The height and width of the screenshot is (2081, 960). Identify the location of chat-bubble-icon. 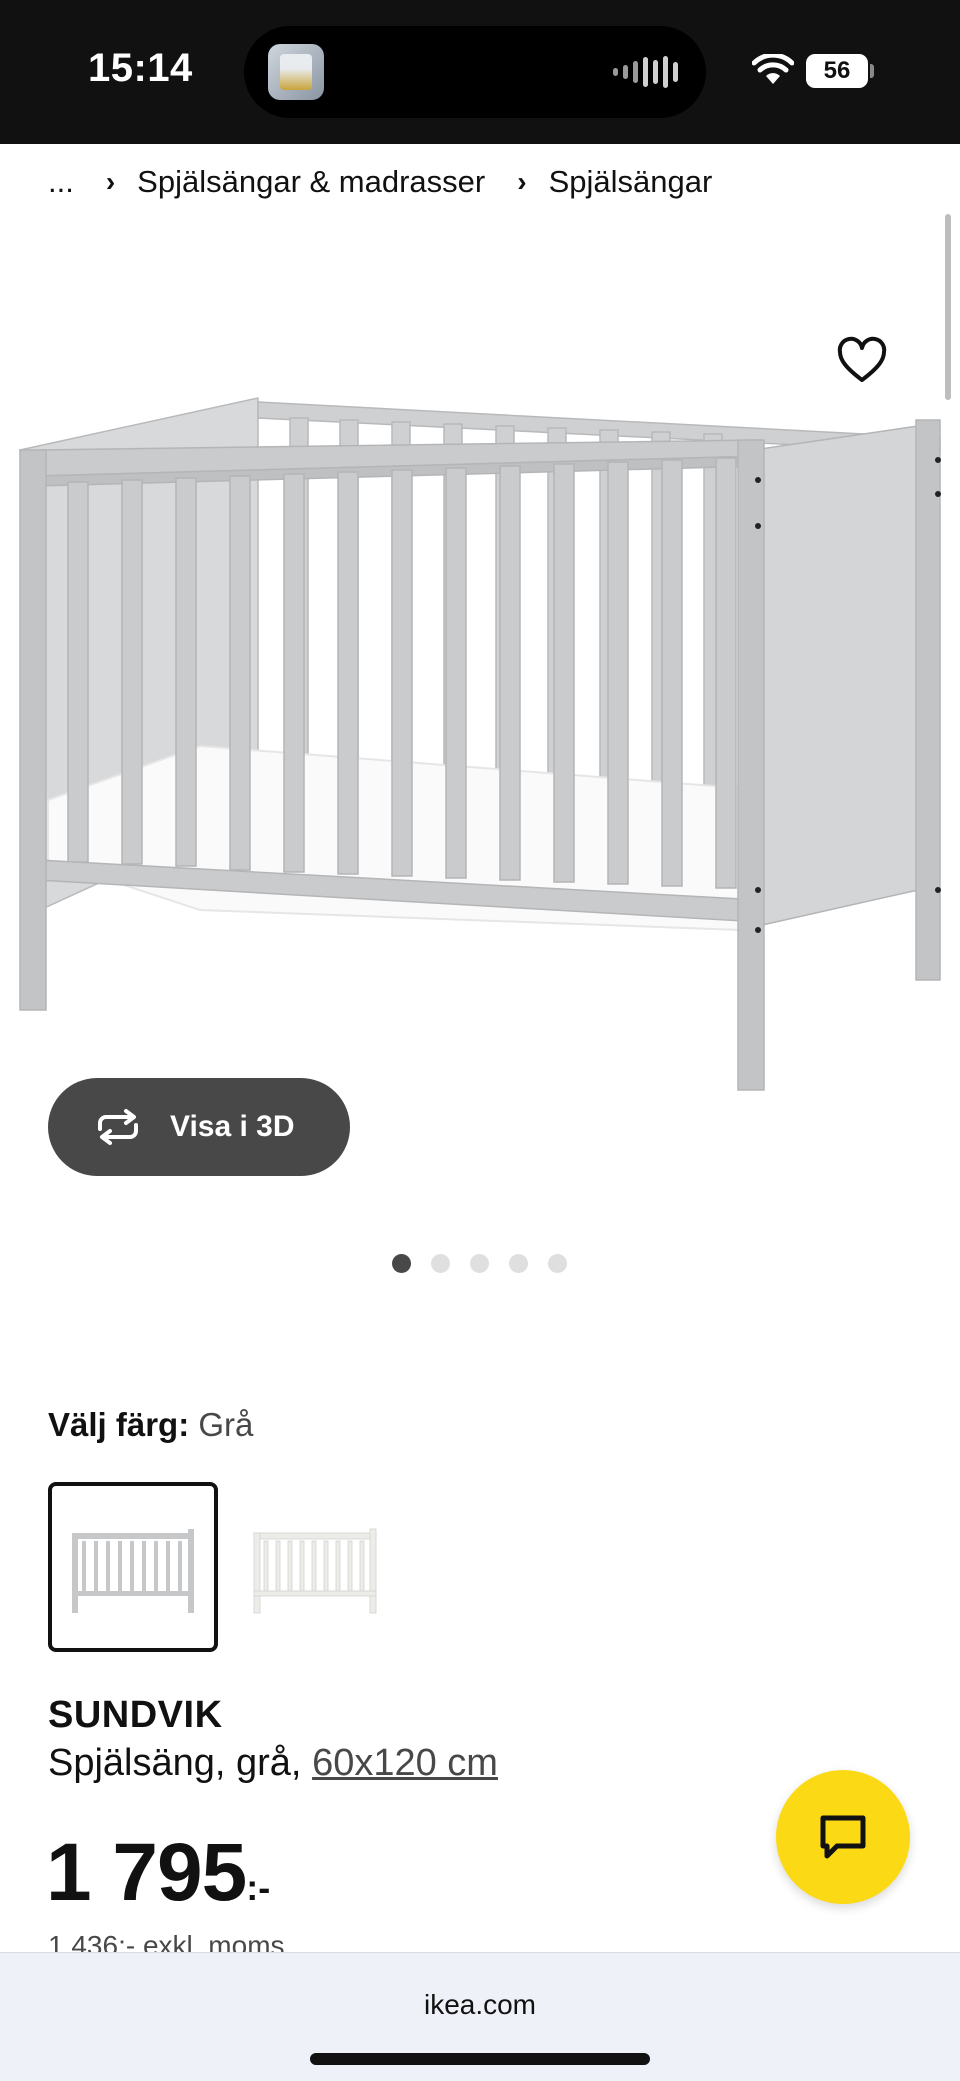
(843, 1837).